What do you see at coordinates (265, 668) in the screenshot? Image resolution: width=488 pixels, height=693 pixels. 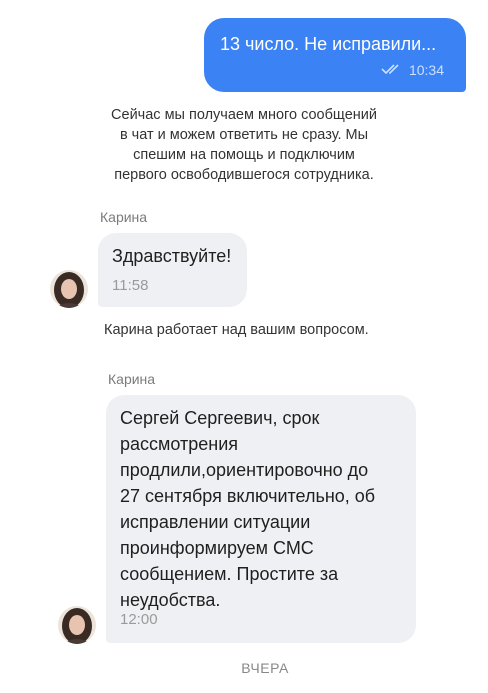 I see `date-divider: ВЧЕРА` at bounding box center [265, 668].